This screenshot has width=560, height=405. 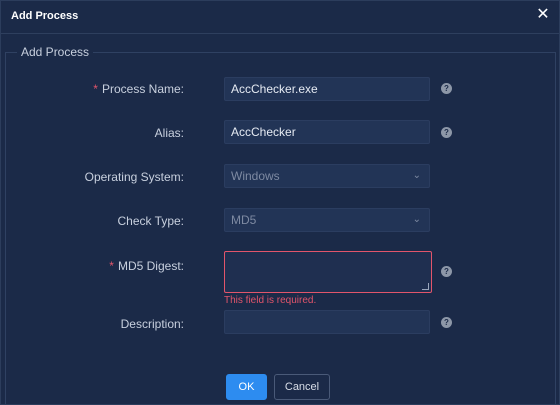 I want to click on check-type-select: MD5 ⌄, so click(x=327, y=220).